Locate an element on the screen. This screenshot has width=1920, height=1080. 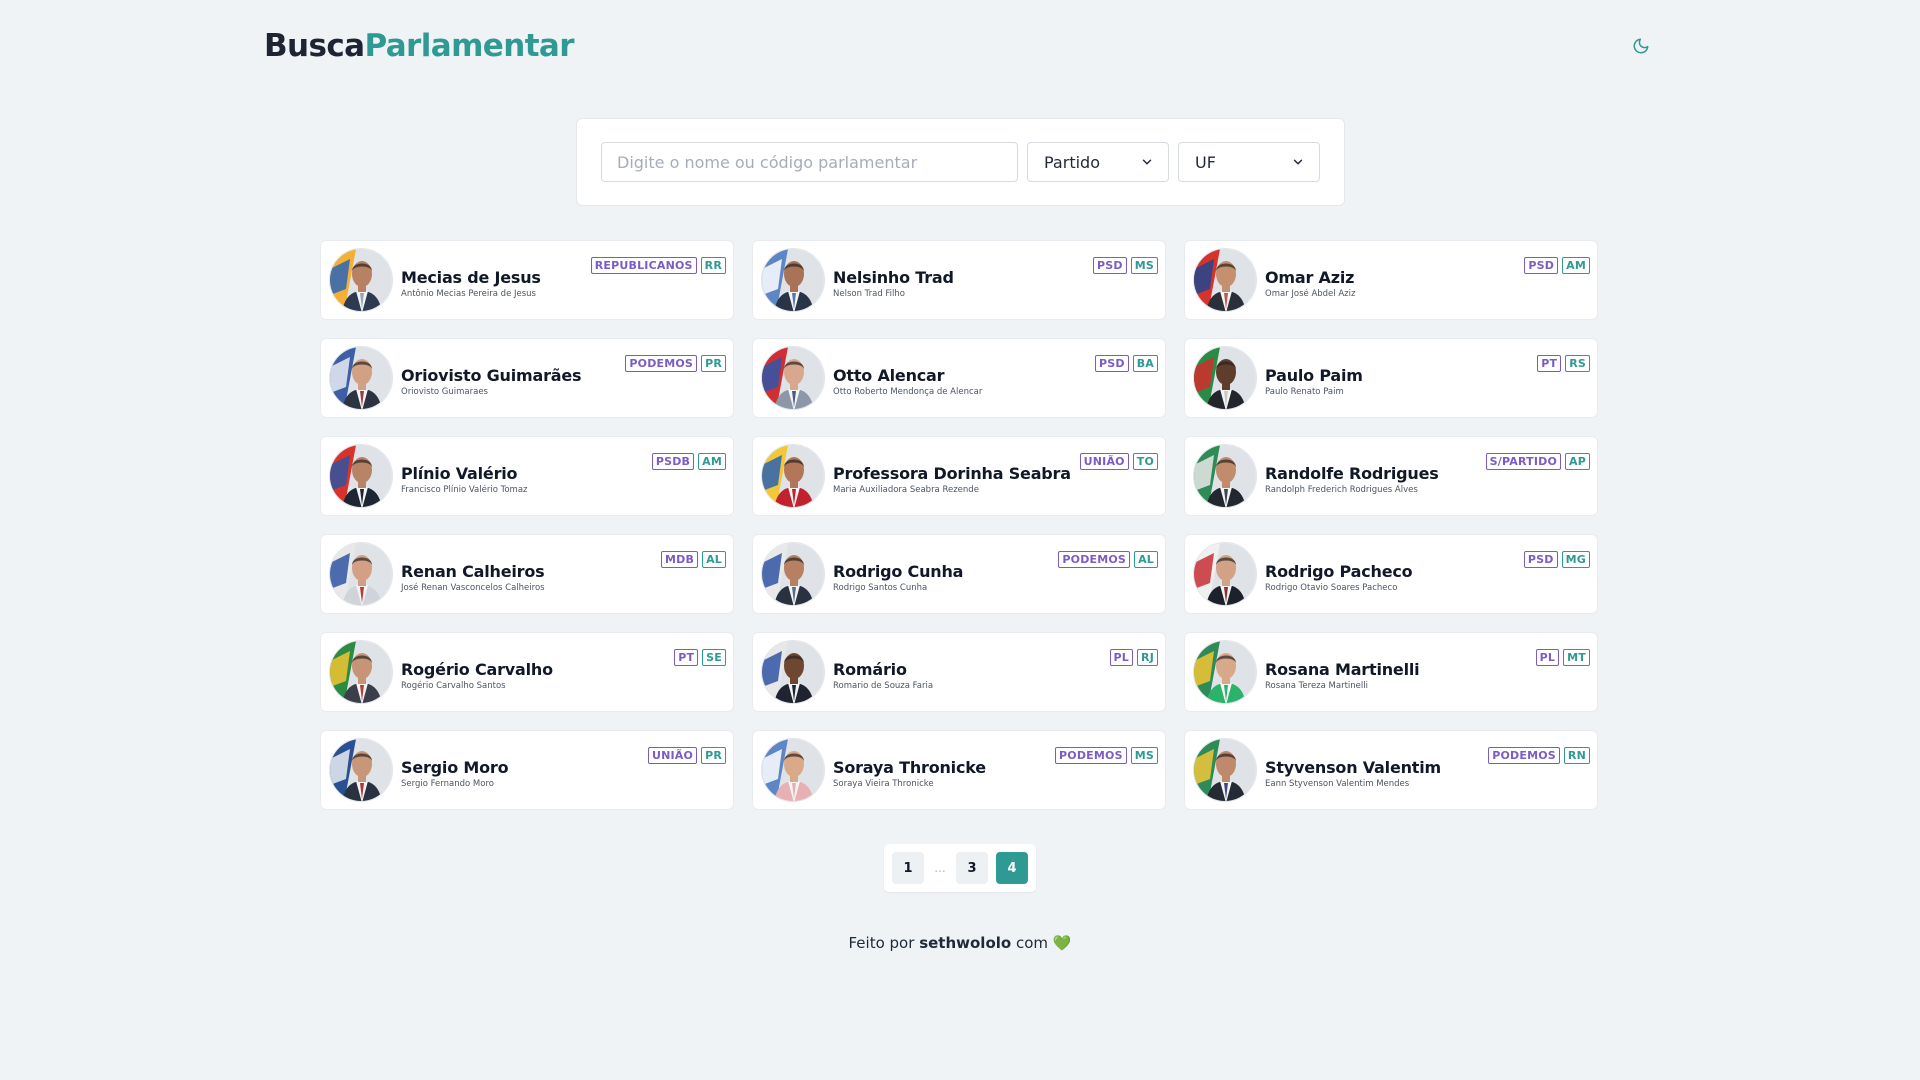
uf-tag: RJ is located at coordinates (1147, 657).